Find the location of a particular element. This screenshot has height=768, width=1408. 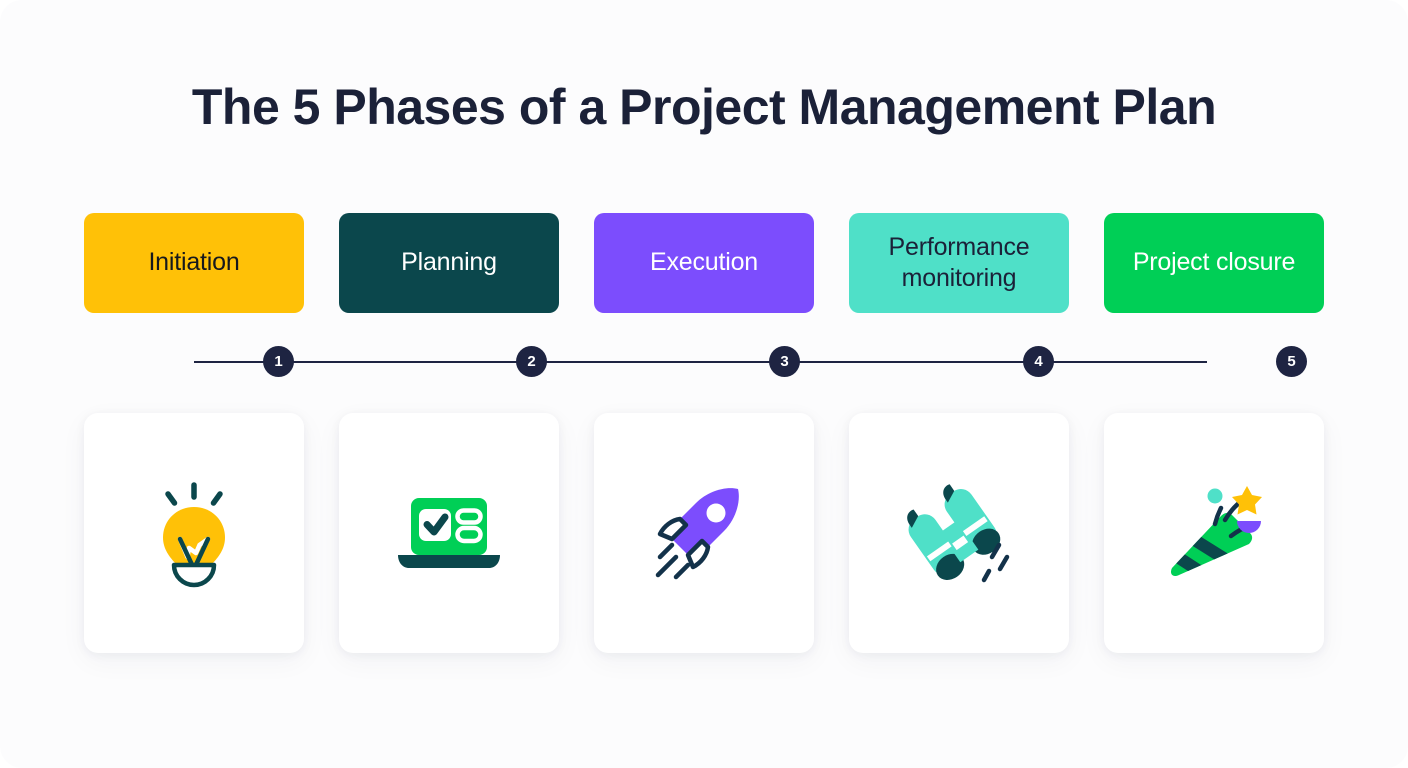

rocket-icon is located at coordinates (704, 533).